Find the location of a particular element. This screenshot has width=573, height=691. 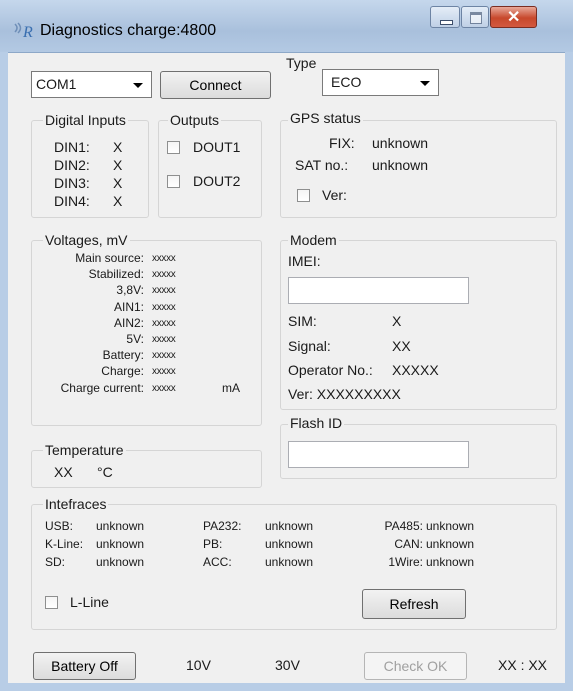

signal-label: Signal: is located at coordinates (309, 346).